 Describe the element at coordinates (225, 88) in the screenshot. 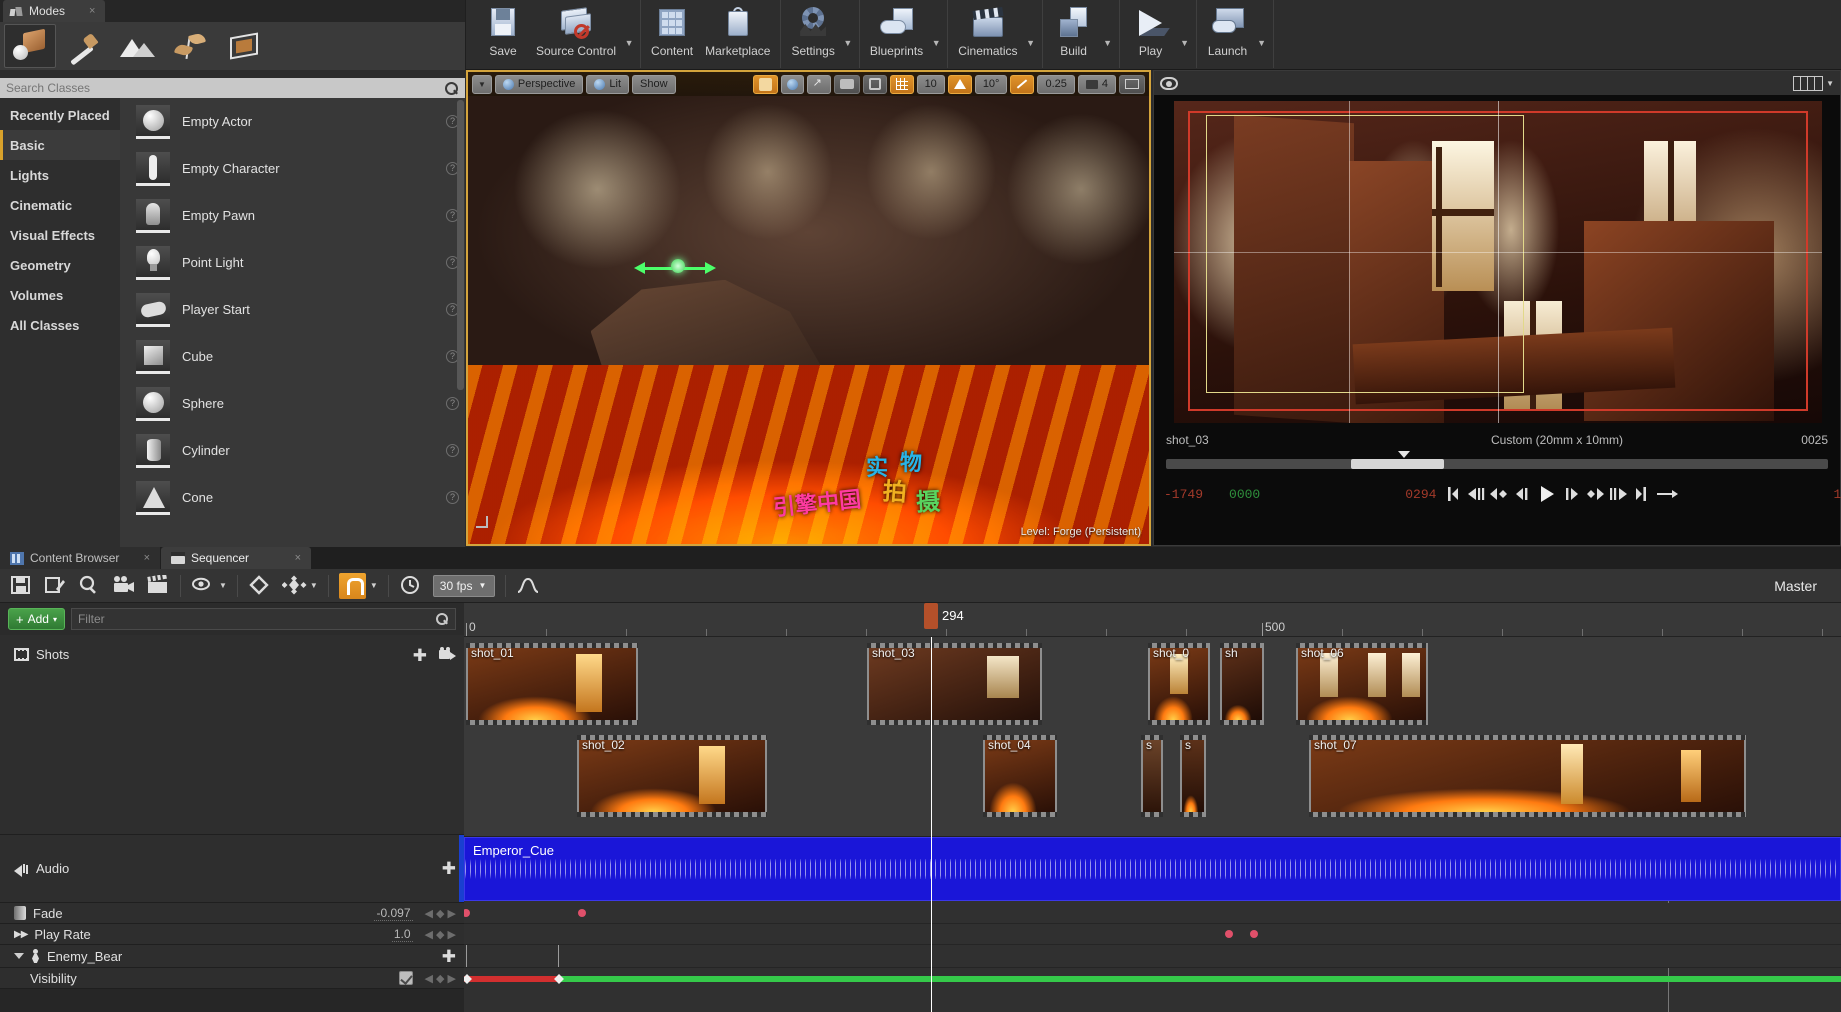

I see `search-input` at that location.